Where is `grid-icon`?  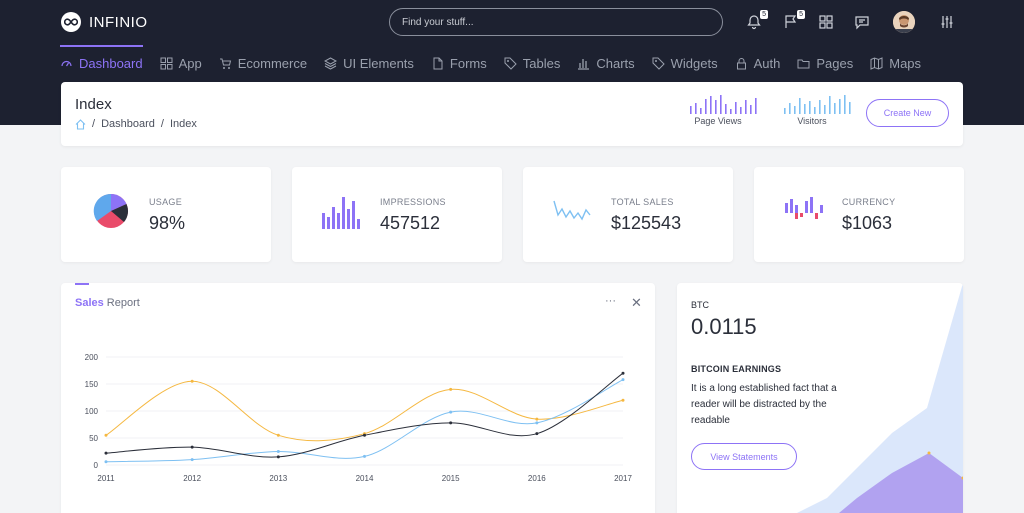
grid-icon is located at coordinates (166, 63).